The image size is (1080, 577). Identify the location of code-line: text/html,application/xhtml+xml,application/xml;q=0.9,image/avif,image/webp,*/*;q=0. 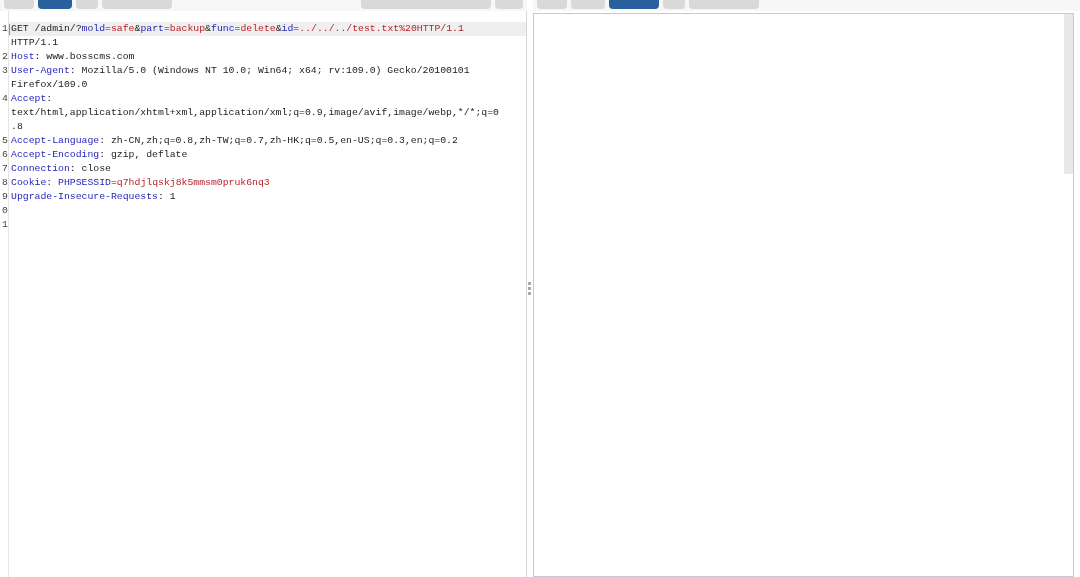
(255, 113).